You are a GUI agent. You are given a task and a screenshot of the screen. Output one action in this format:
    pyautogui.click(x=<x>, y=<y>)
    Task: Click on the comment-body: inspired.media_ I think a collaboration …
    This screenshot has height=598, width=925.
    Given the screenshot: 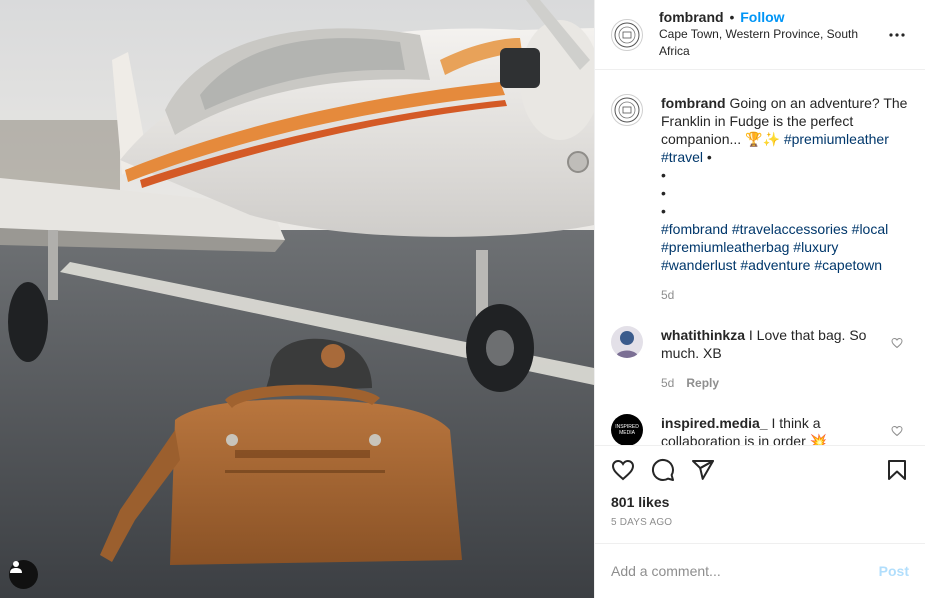 What is the action you would take?
    pyautogui.click(x=785, y=429)
    